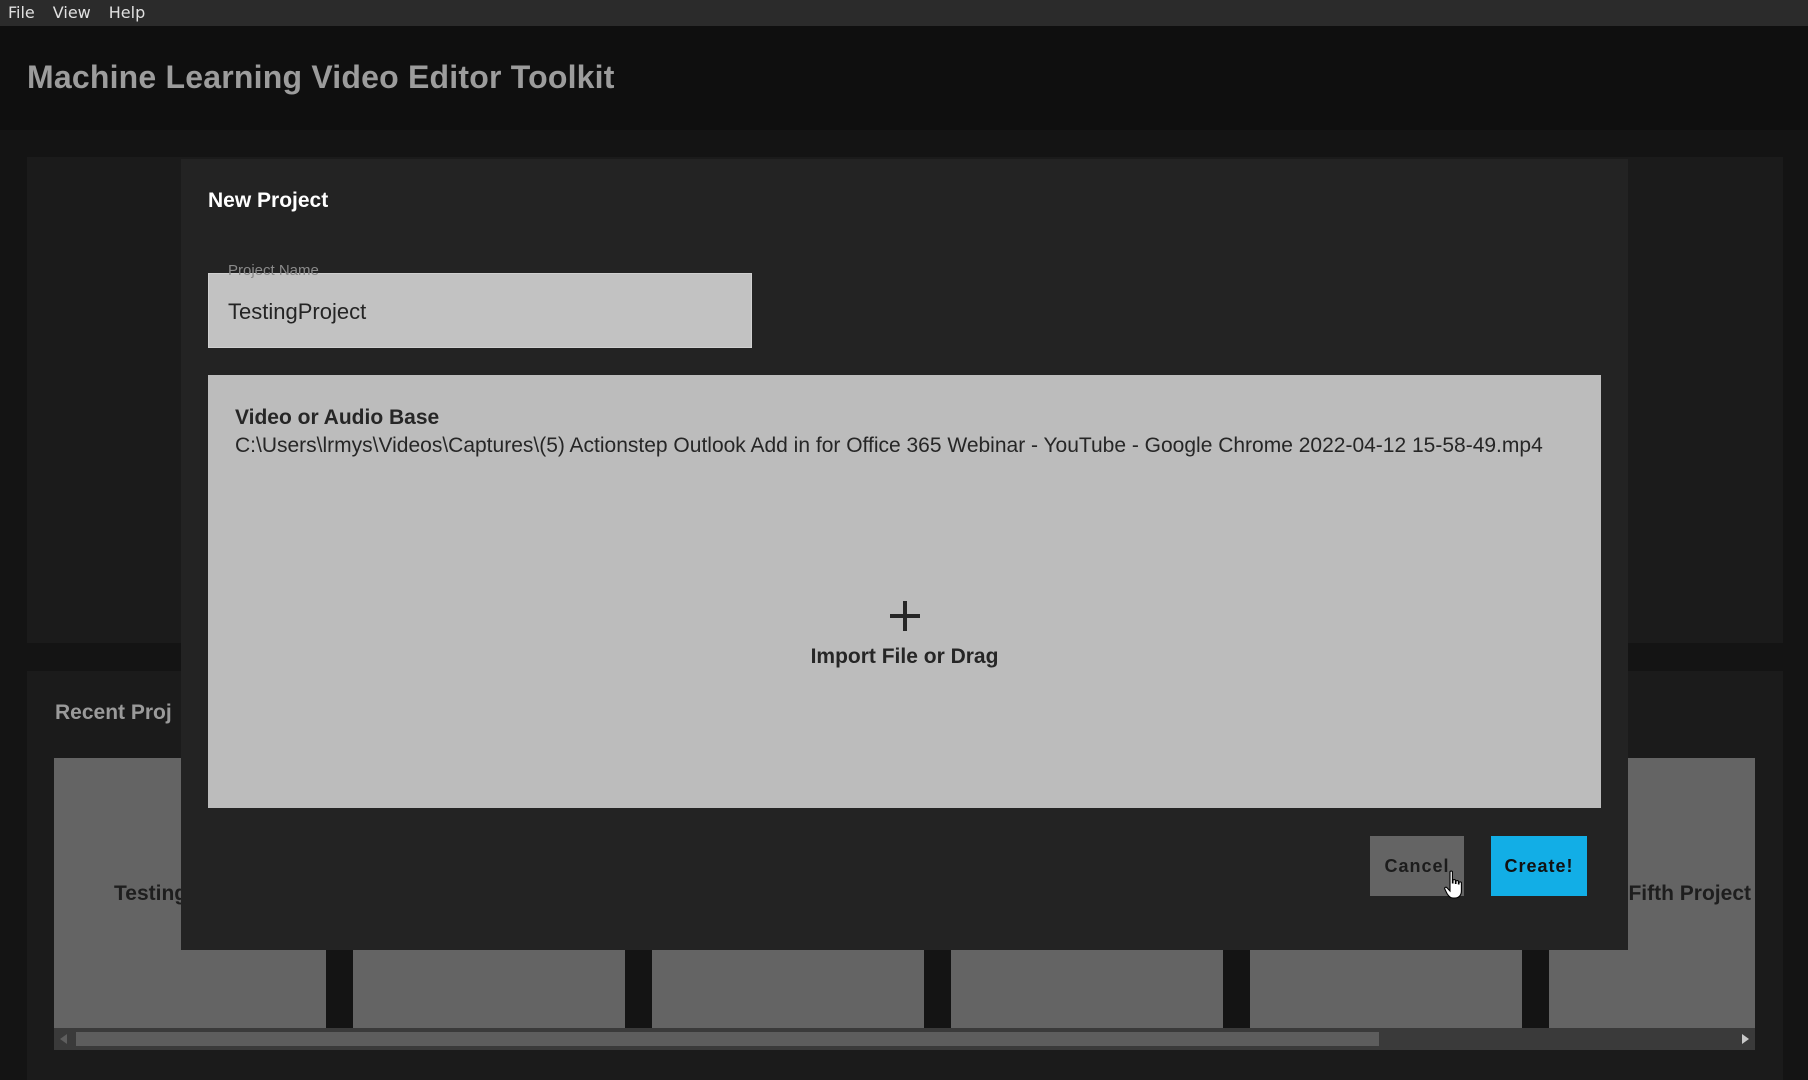 This screenshot has width=1808, height=1080. What do you see at coordinates (904, 13) in the screenshot?
I see `menu-bar: File View Help` at bounding box center [904, 13].